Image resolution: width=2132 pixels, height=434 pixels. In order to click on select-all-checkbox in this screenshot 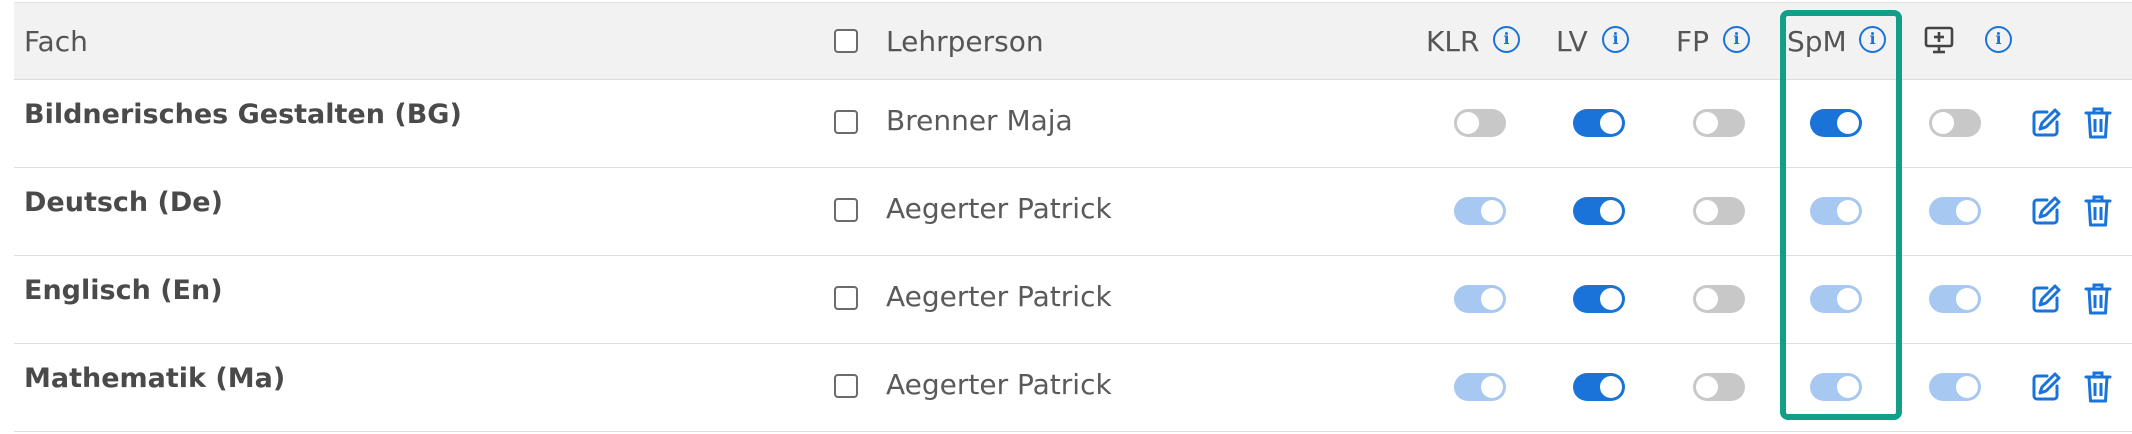, I will do `click(846, 41)`.